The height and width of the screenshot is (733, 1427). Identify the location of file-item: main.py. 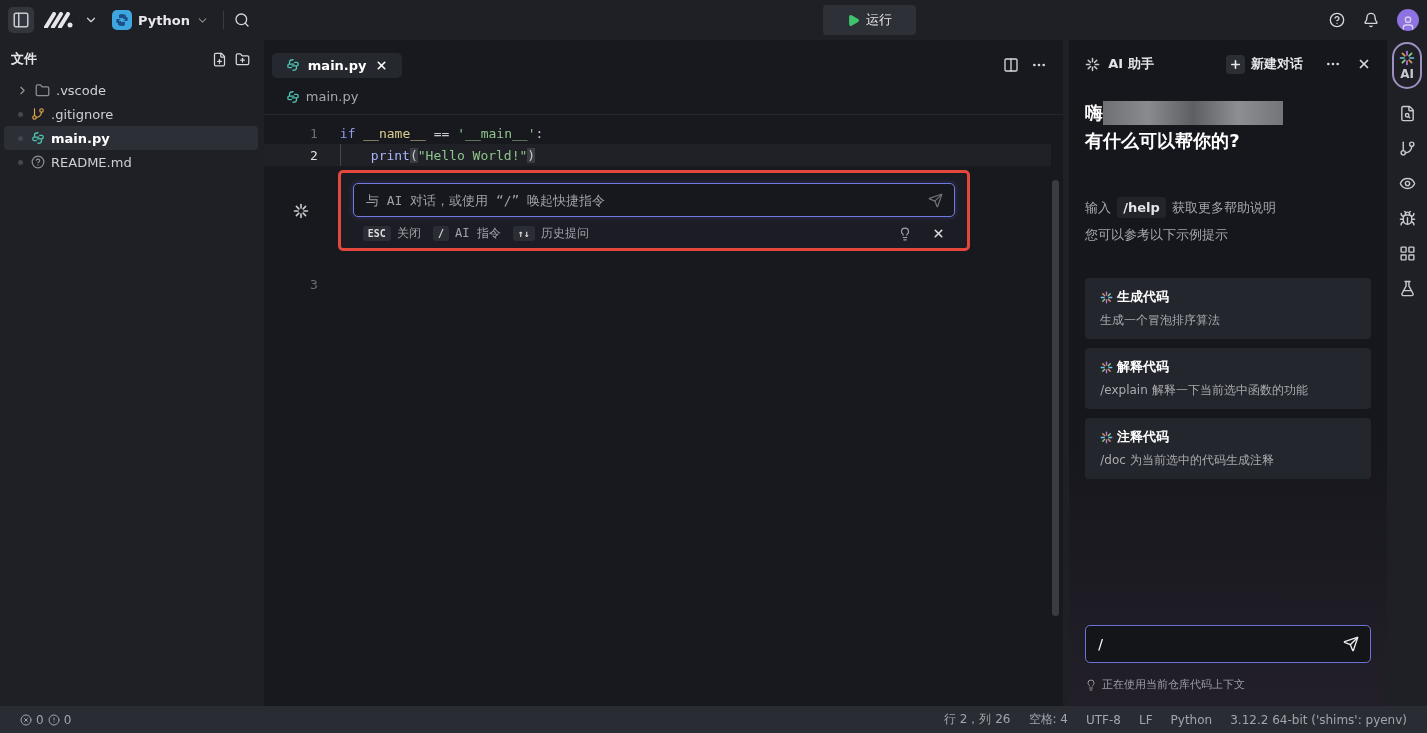
(131, 138).